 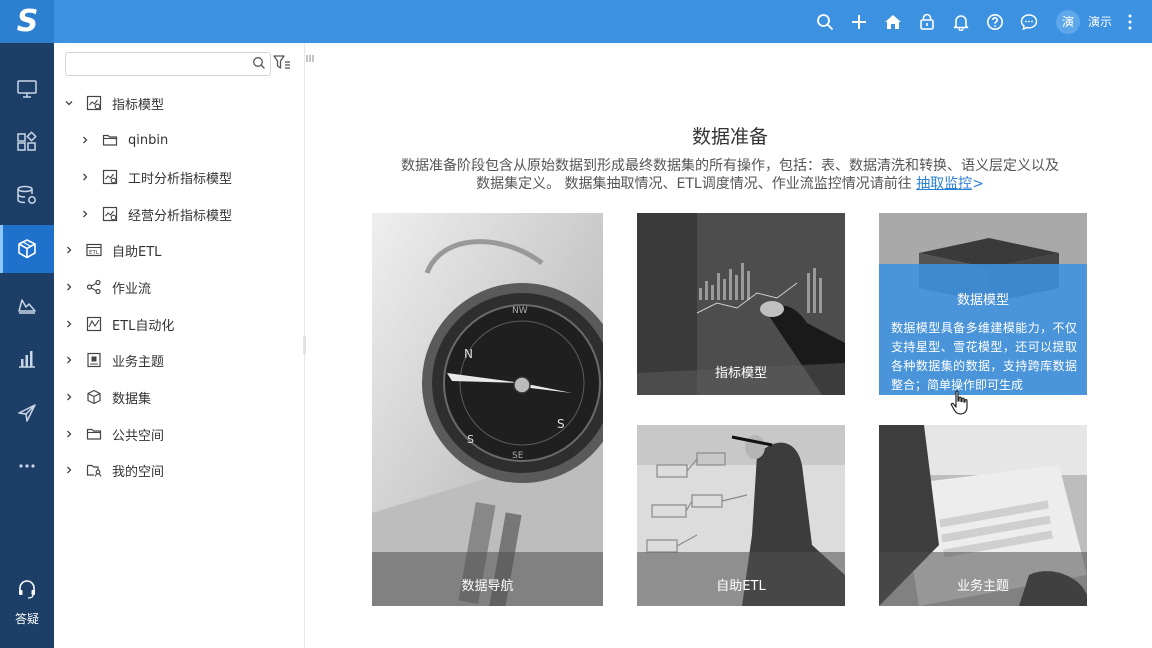 I want to click on help-label: 答疑, so click(x=26, y=619).